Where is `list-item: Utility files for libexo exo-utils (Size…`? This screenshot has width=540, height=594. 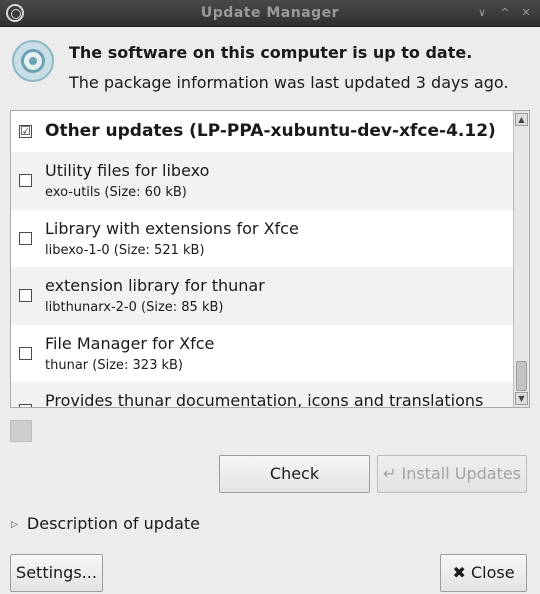 list-item: Utility files for libexo exo-utils (Size… is located at coordinates (262, 181).